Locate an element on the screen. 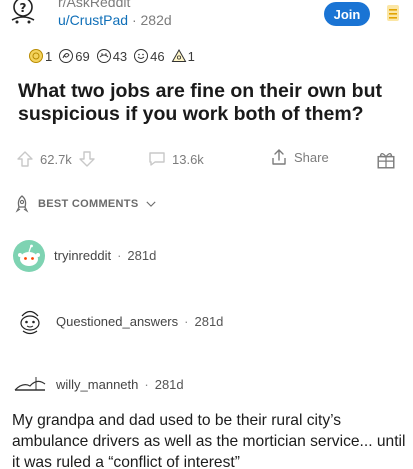 The image size is (413, 469). vote-count: 62.7k is located at coordinates (56, 159).